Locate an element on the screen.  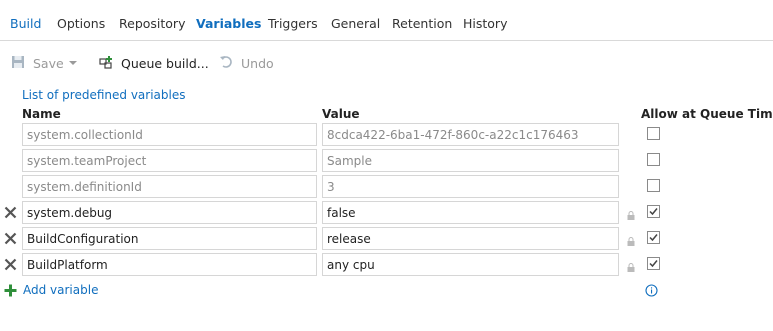
plus-icon is located at coordinates (10, 290).